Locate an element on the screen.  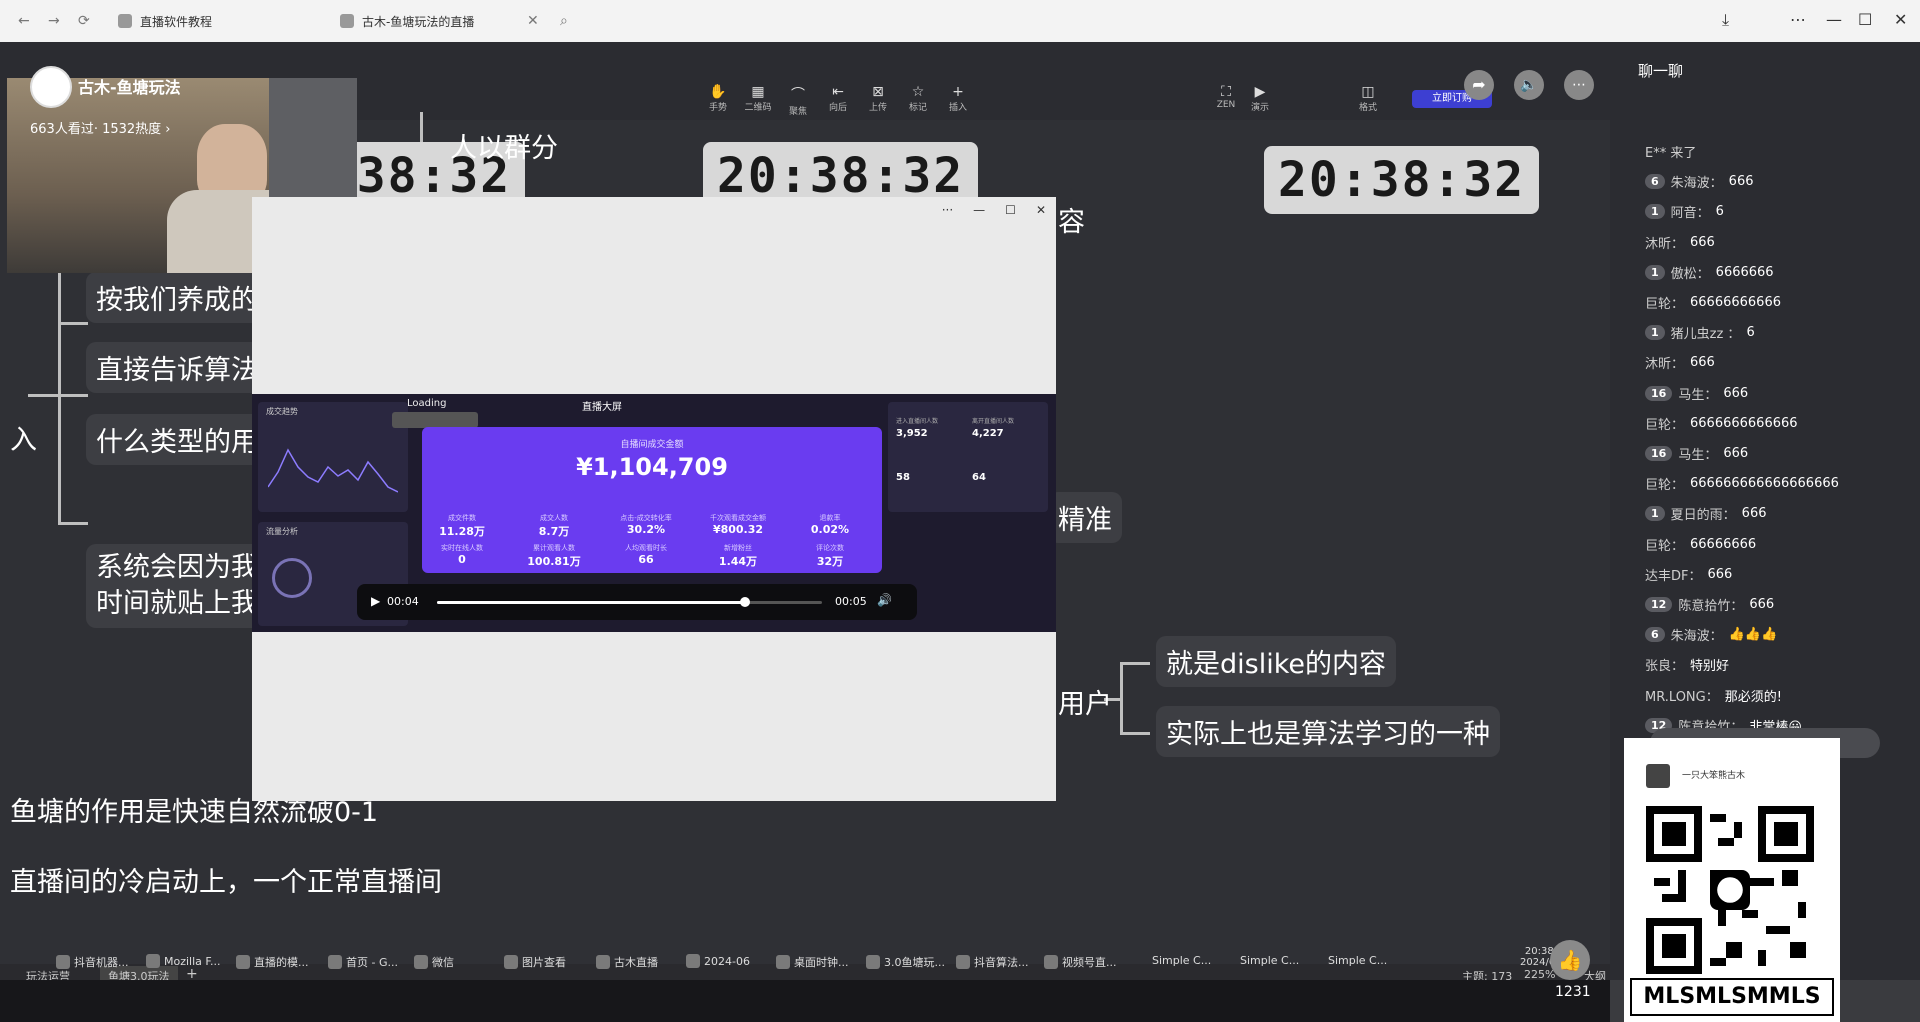
qr-code is located at coordinates (1730, 890).